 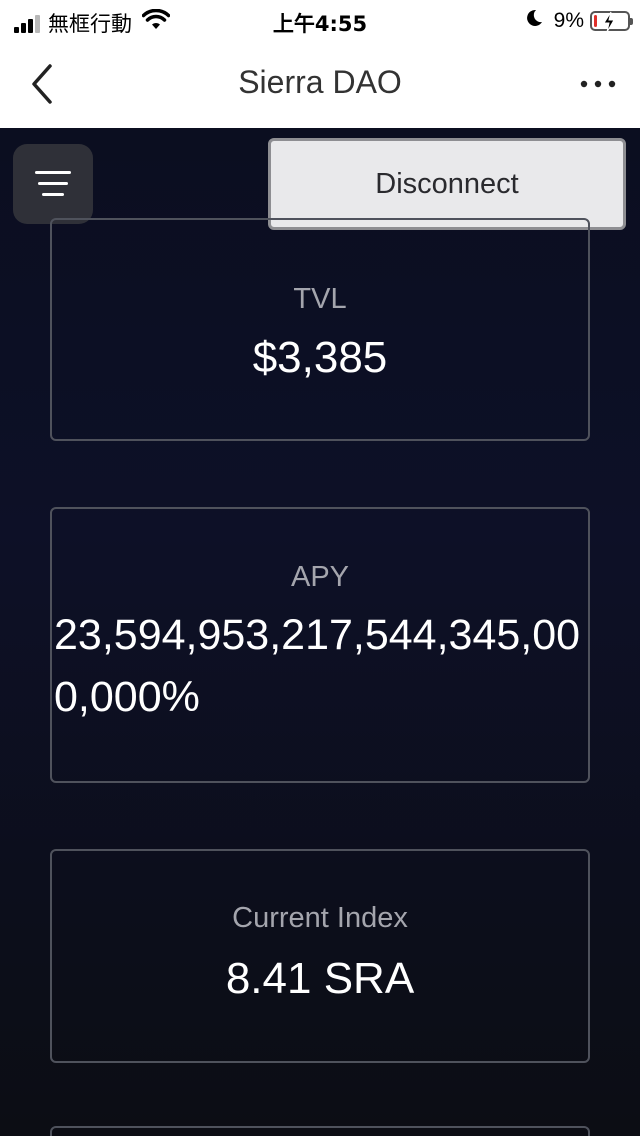 I want to click on status-left: 無框行動, so click(x=92, y=23).